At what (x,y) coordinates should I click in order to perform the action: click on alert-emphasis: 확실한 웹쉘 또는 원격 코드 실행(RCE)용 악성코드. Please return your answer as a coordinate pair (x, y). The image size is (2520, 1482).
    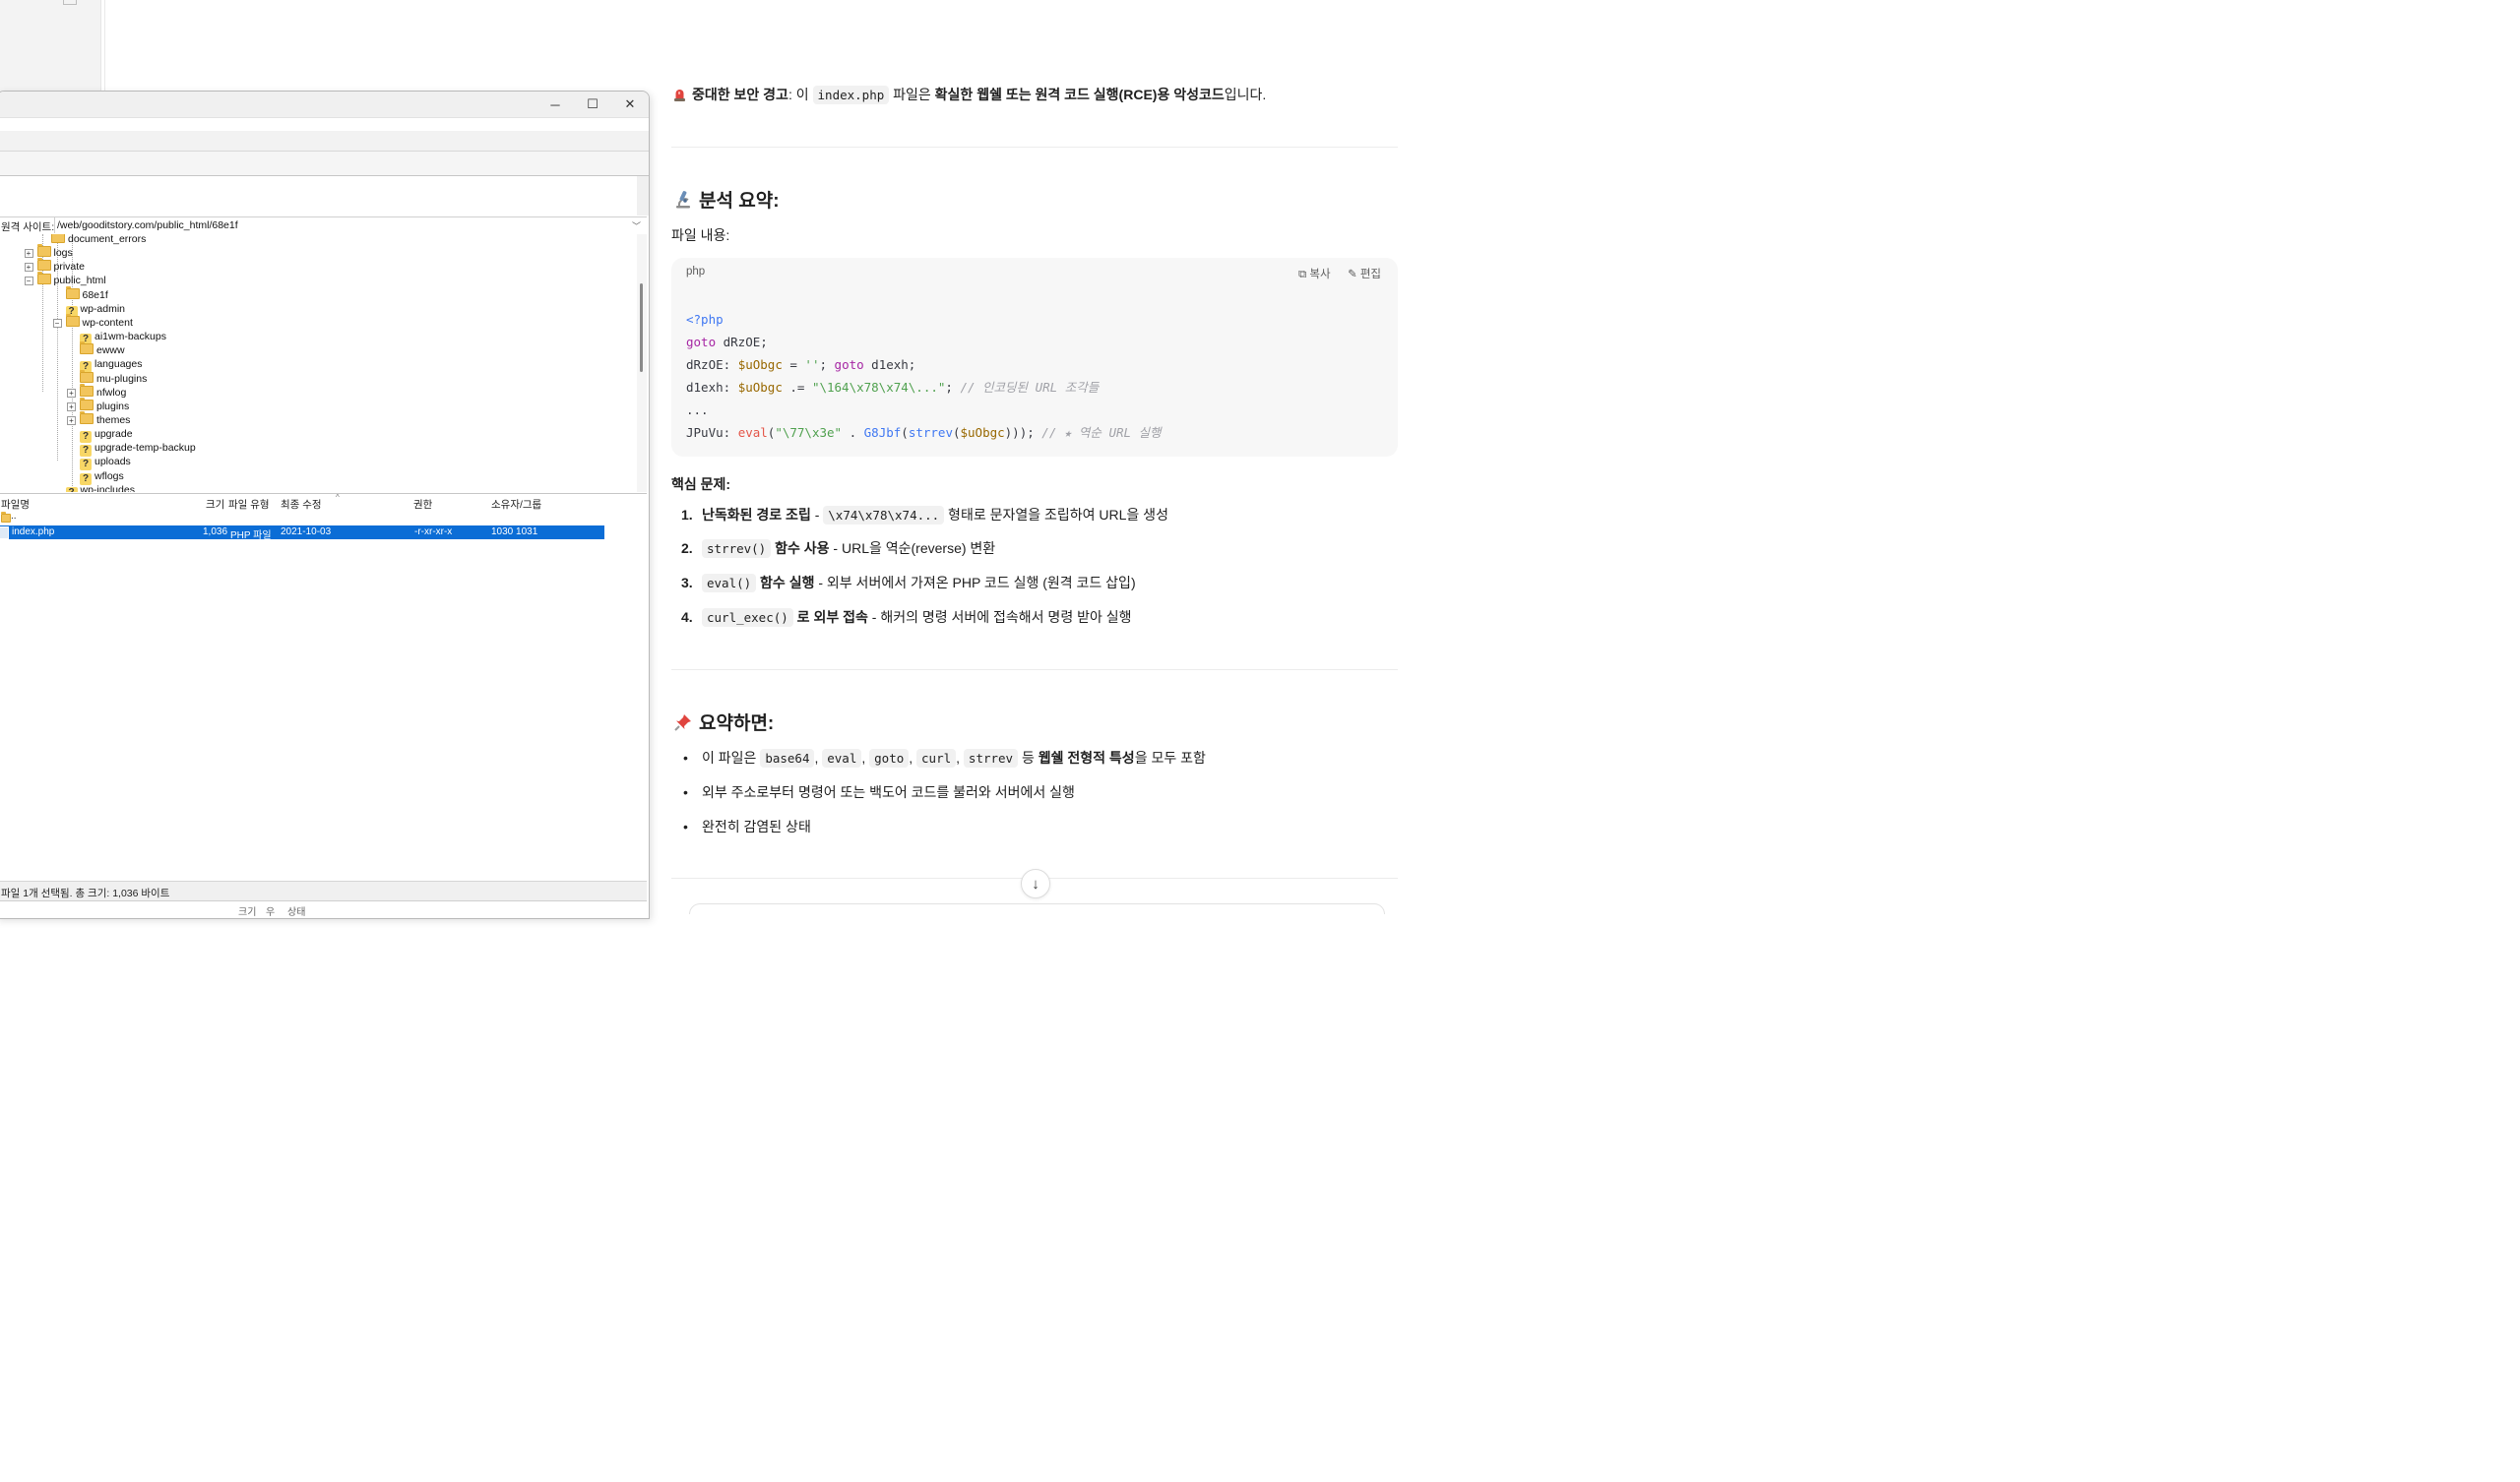
    Looking at the image, I should click on (1079, 94).